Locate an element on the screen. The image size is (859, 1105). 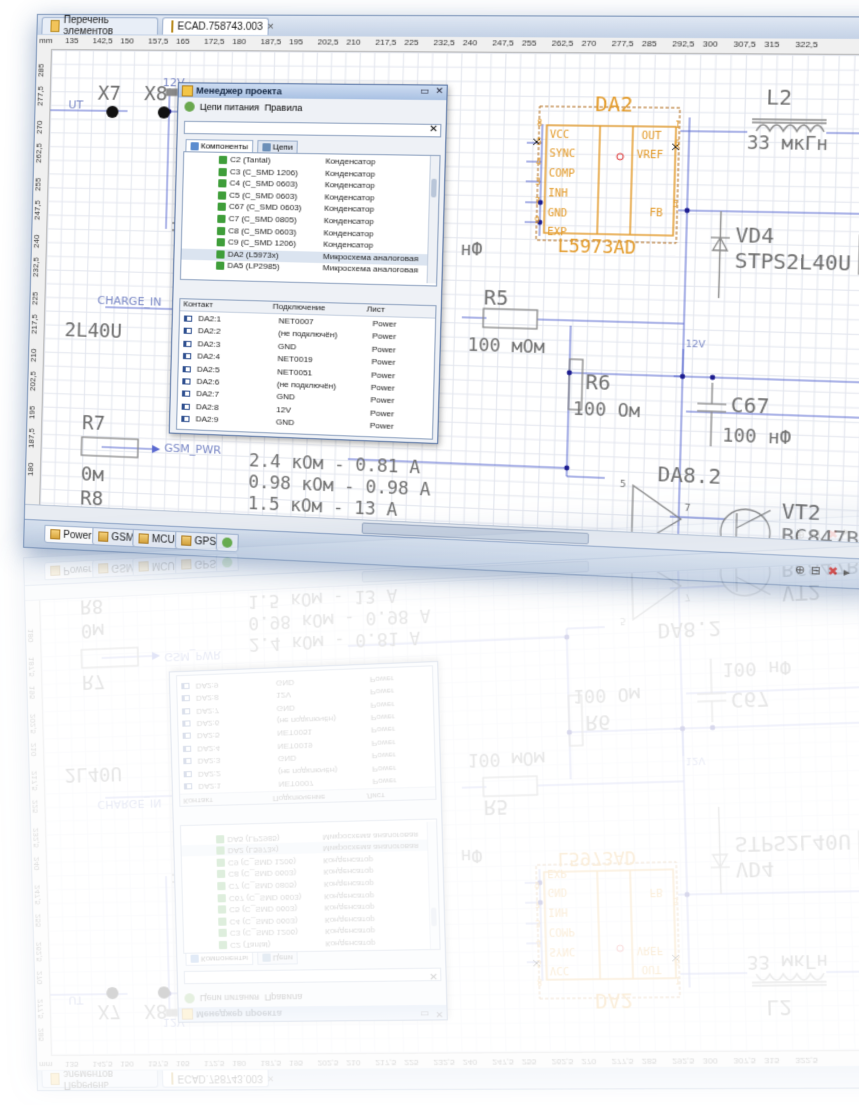
ruler-tick-label: 232,5 is located at coordinates (35, 266).